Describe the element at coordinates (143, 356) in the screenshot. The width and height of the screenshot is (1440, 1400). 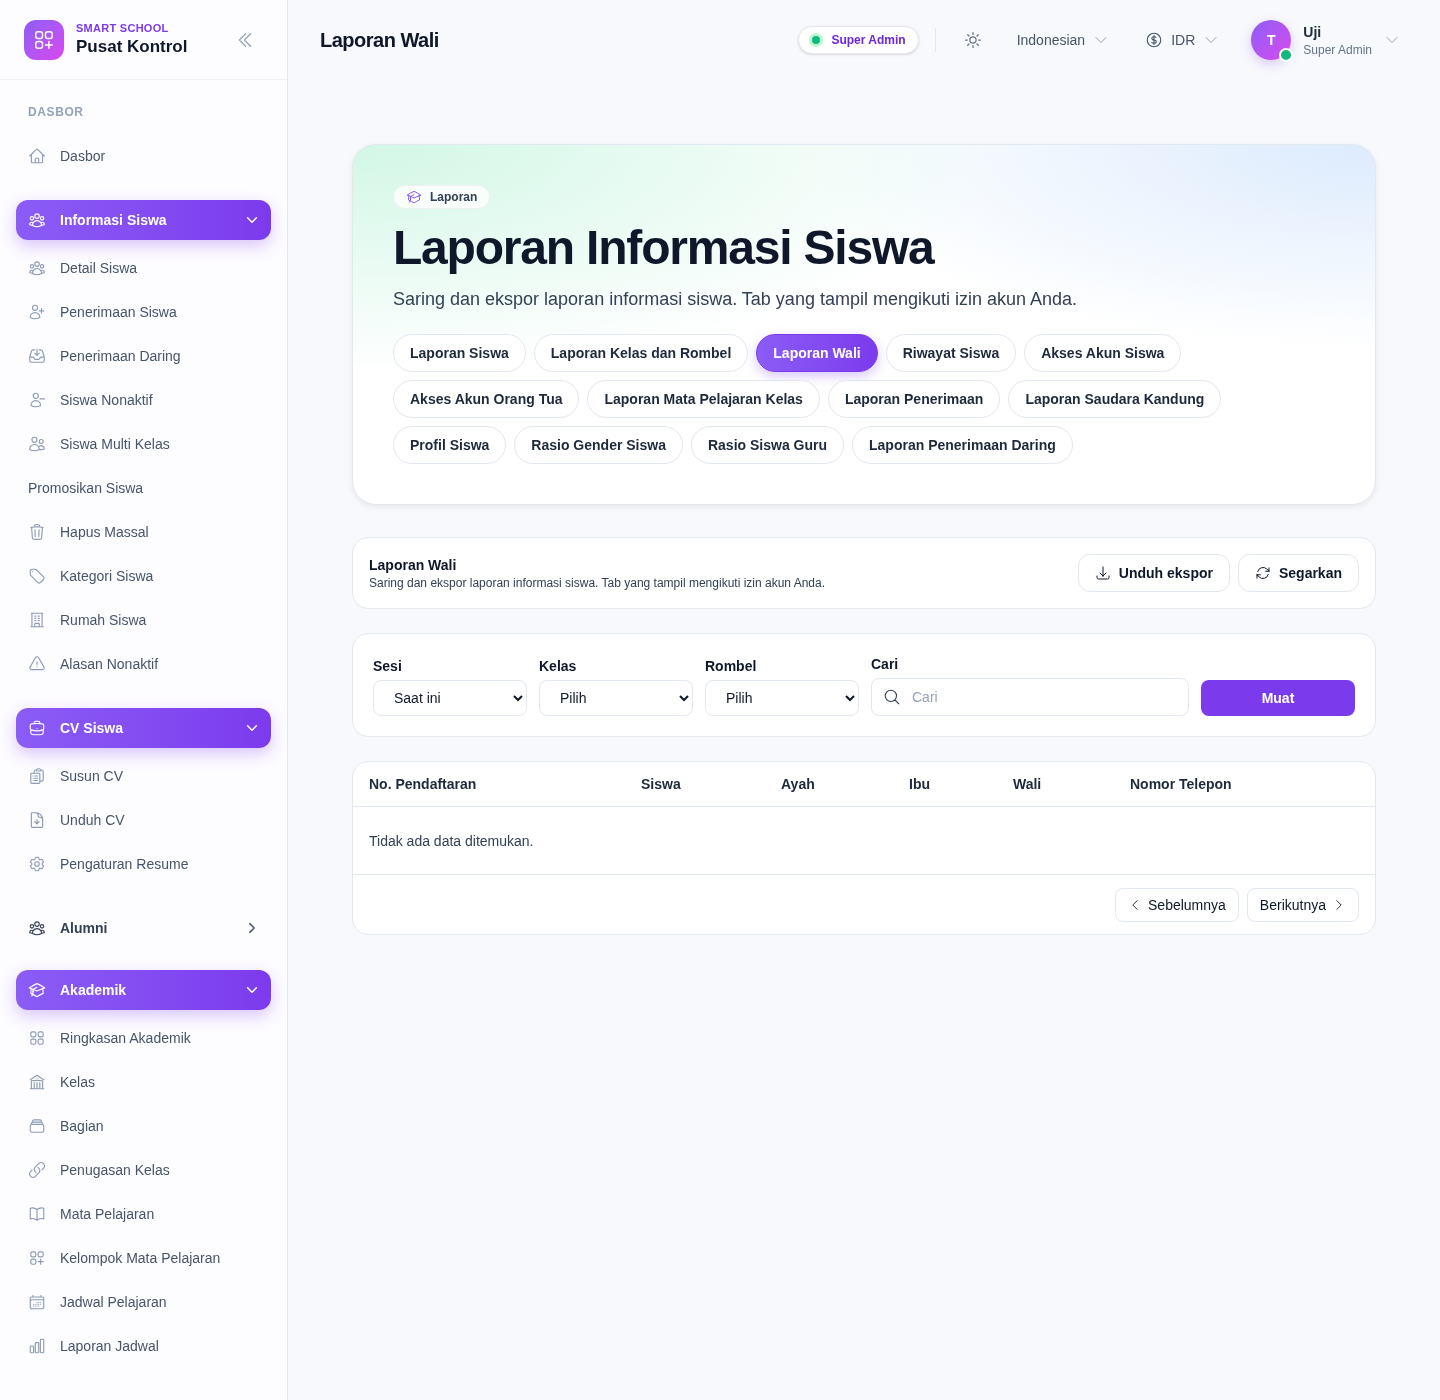
I see `sidebar-item: Penerimaan Daring` at that location.